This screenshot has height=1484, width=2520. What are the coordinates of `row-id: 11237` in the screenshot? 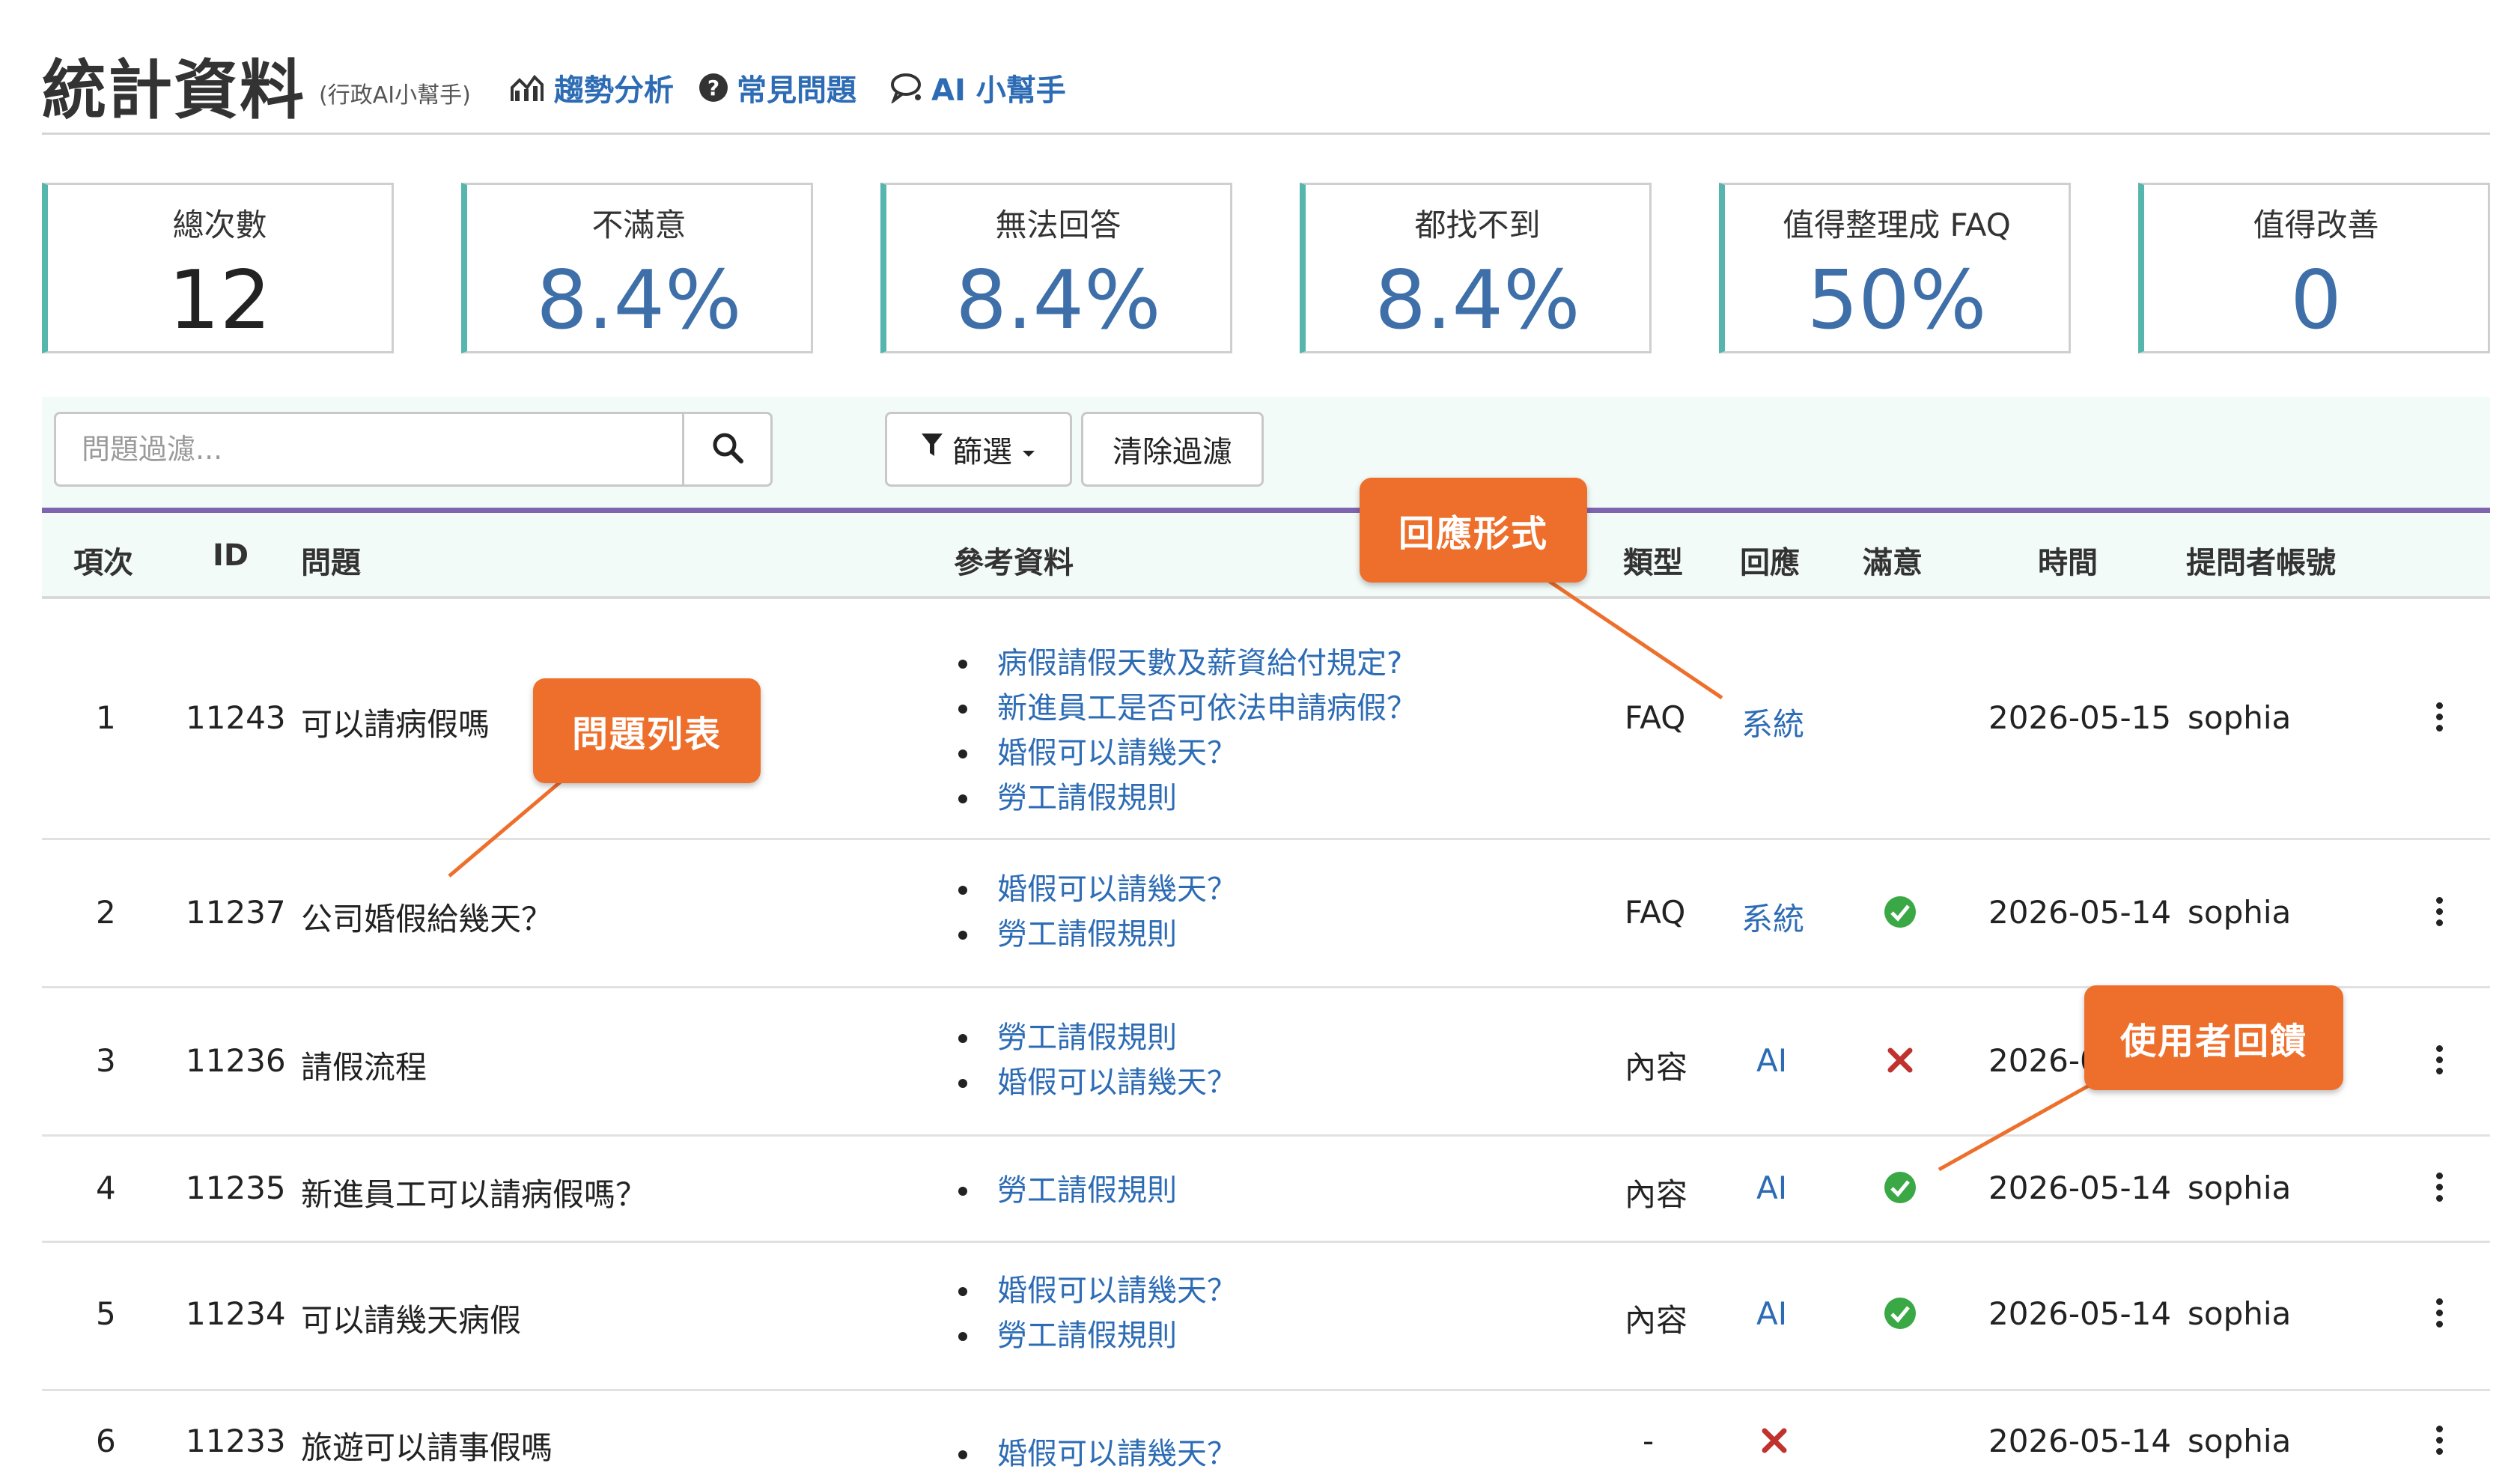 It's located at (236, 912).